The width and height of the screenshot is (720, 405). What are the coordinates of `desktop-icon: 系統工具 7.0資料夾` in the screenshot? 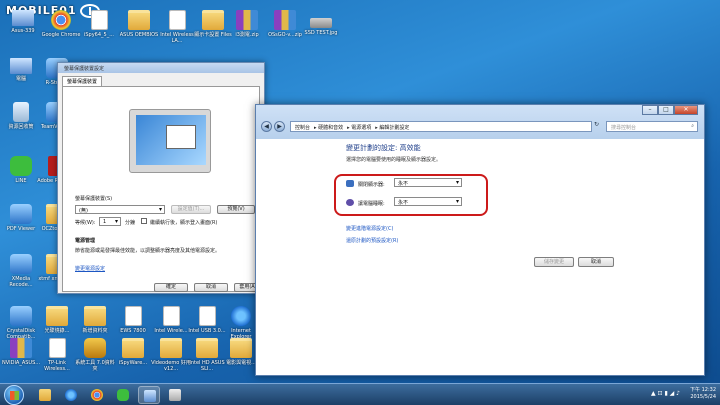 It's located at (95, 355).